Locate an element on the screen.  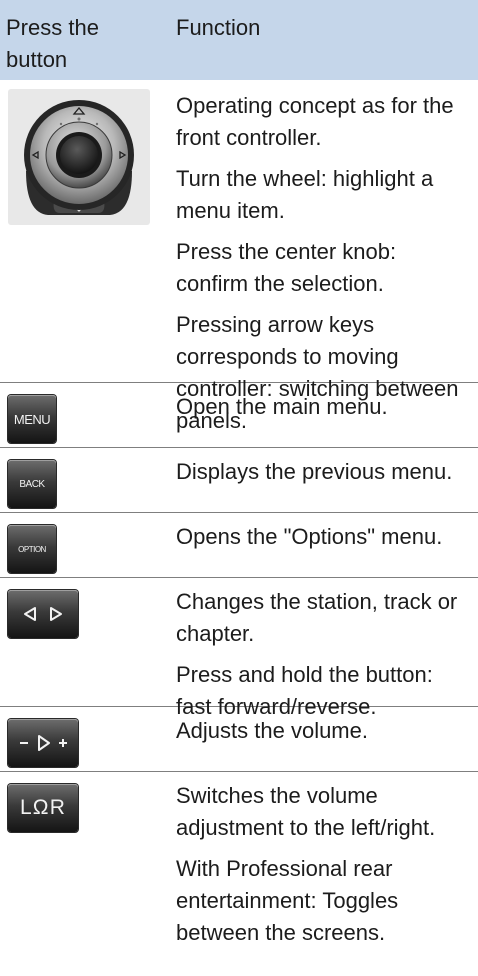
button-cell: LΩR is located at coordinates (43, 808).